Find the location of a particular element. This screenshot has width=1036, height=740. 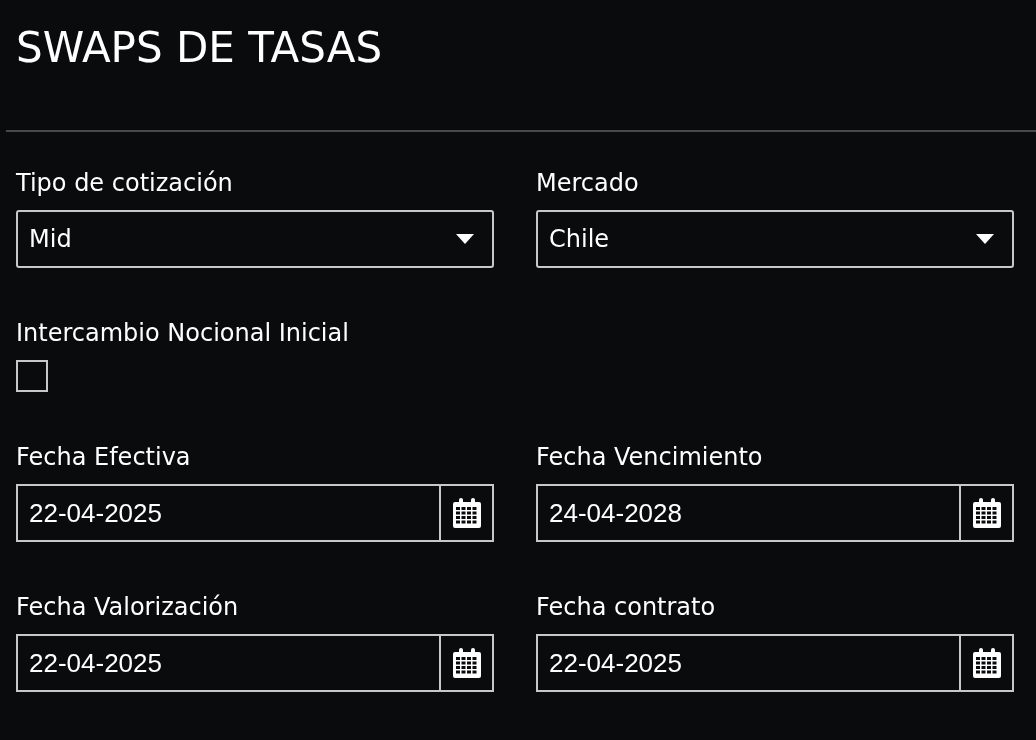

page-title: SWAPS DE TASAS is located at coordinates (199, 48).